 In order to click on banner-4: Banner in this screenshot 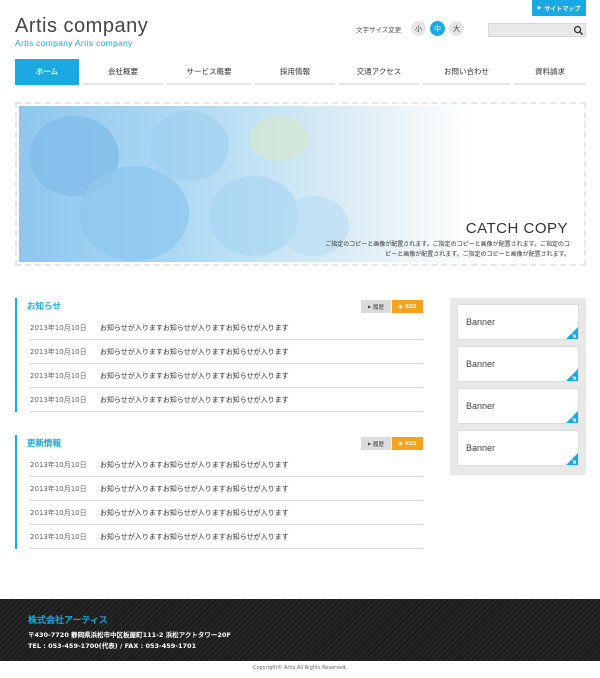, I will do `click(518, 448)`.